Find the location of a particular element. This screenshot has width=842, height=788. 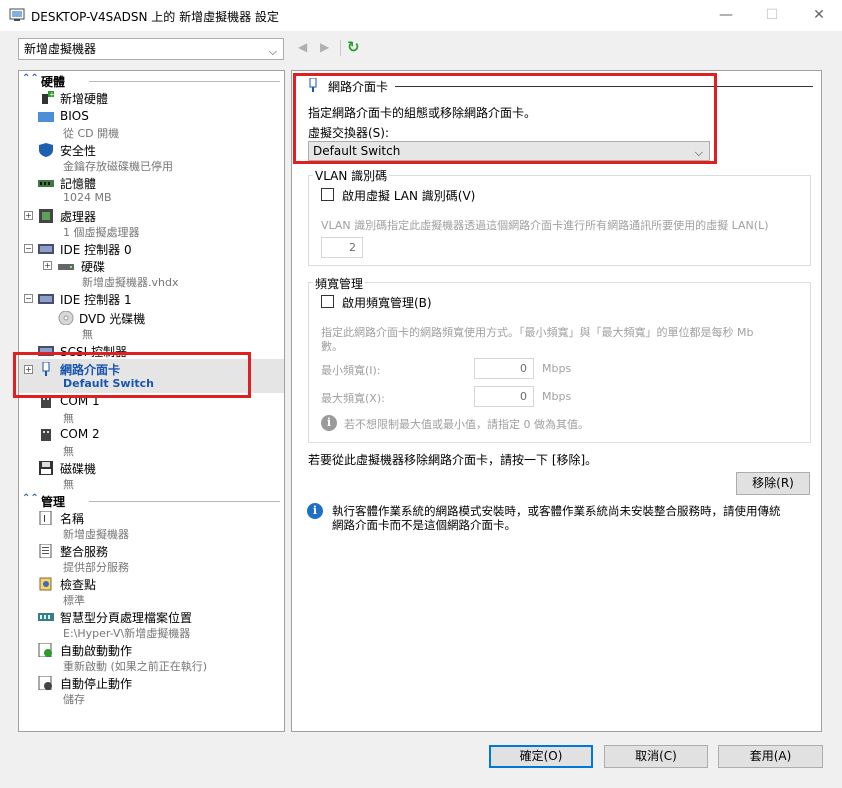

enable-vlan-checkbox is located at coordinates (327, 194).